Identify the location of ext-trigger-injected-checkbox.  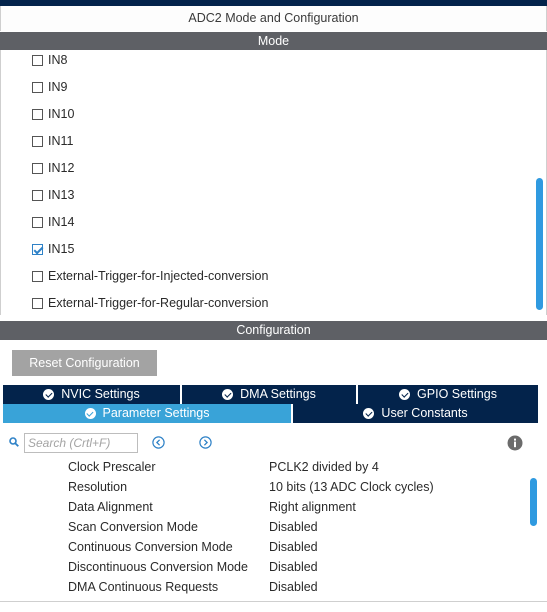
(37, 276).